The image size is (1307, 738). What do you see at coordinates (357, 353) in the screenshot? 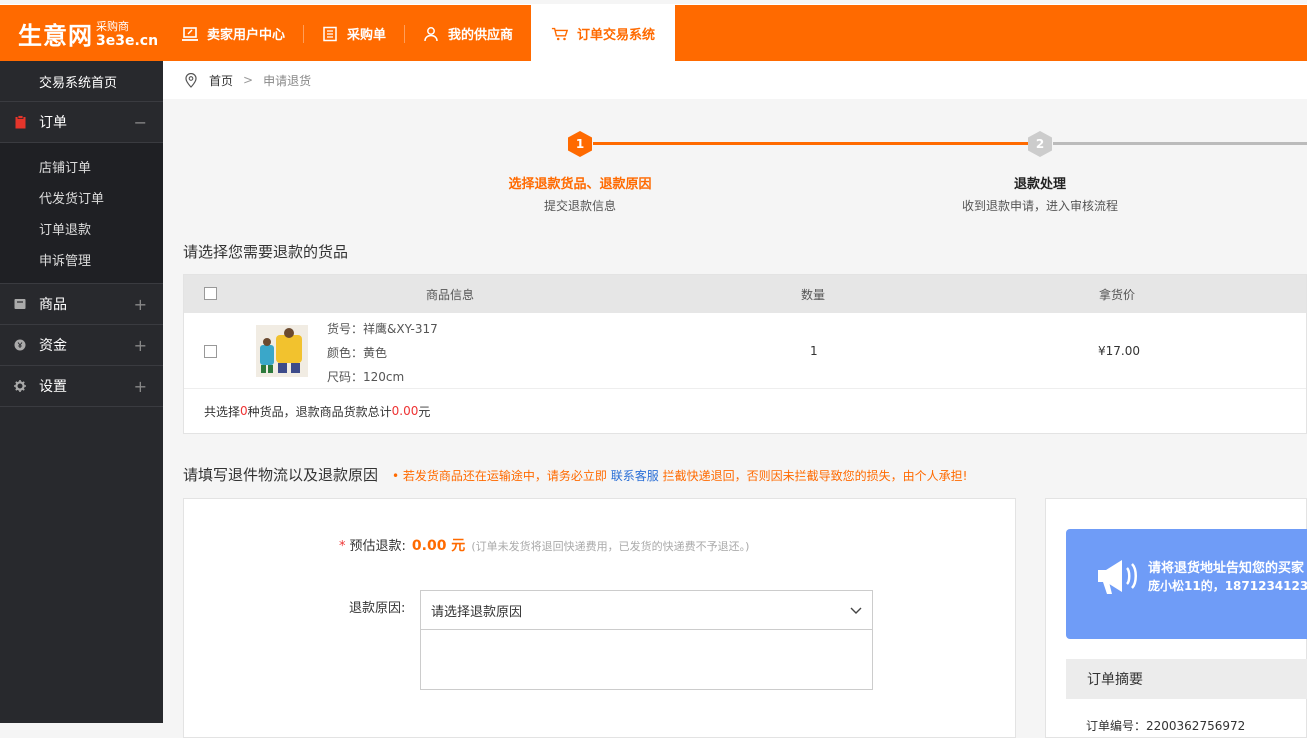
I see `product-color: 颜色：黄色` at bounding box center [357, 353].